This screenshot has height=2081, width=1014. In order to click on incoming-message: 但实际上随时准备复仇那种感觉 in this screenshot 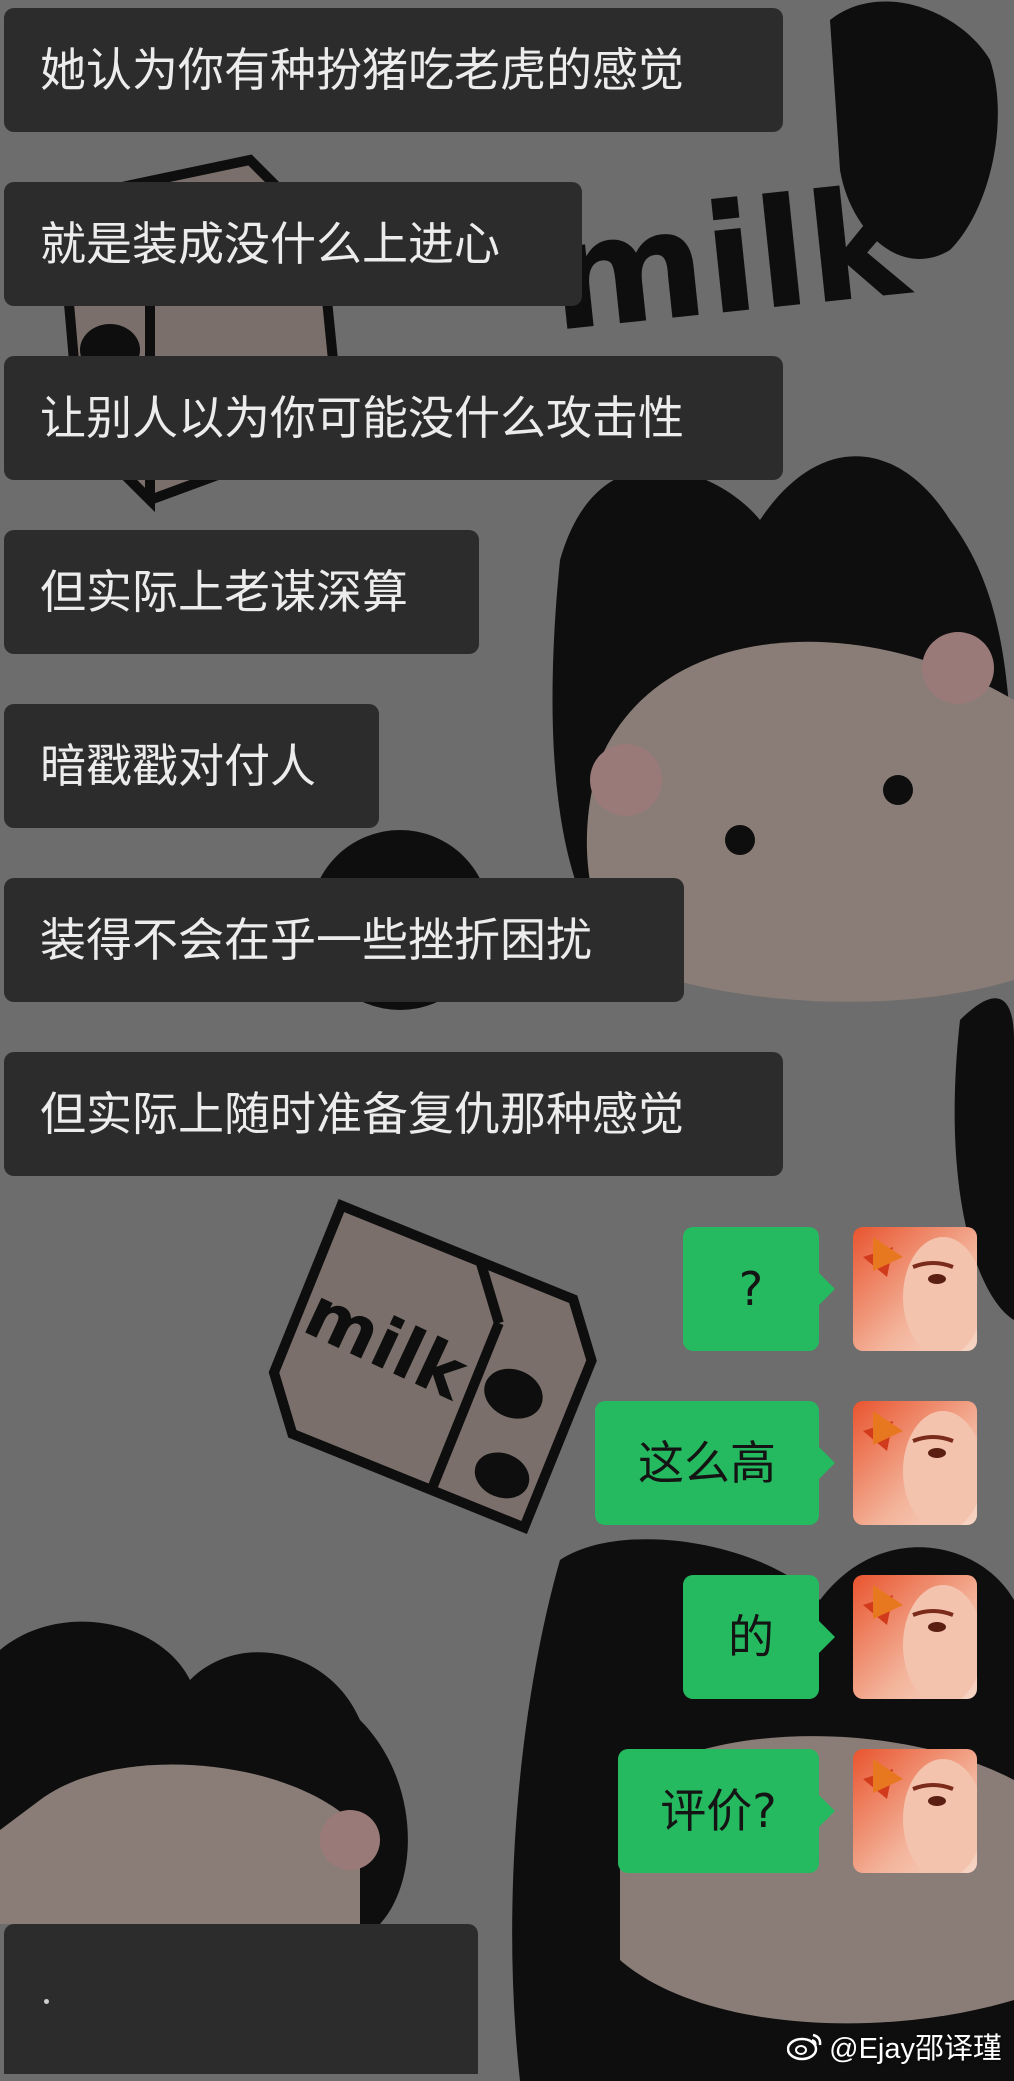, I will do `click(393, 1114)`.